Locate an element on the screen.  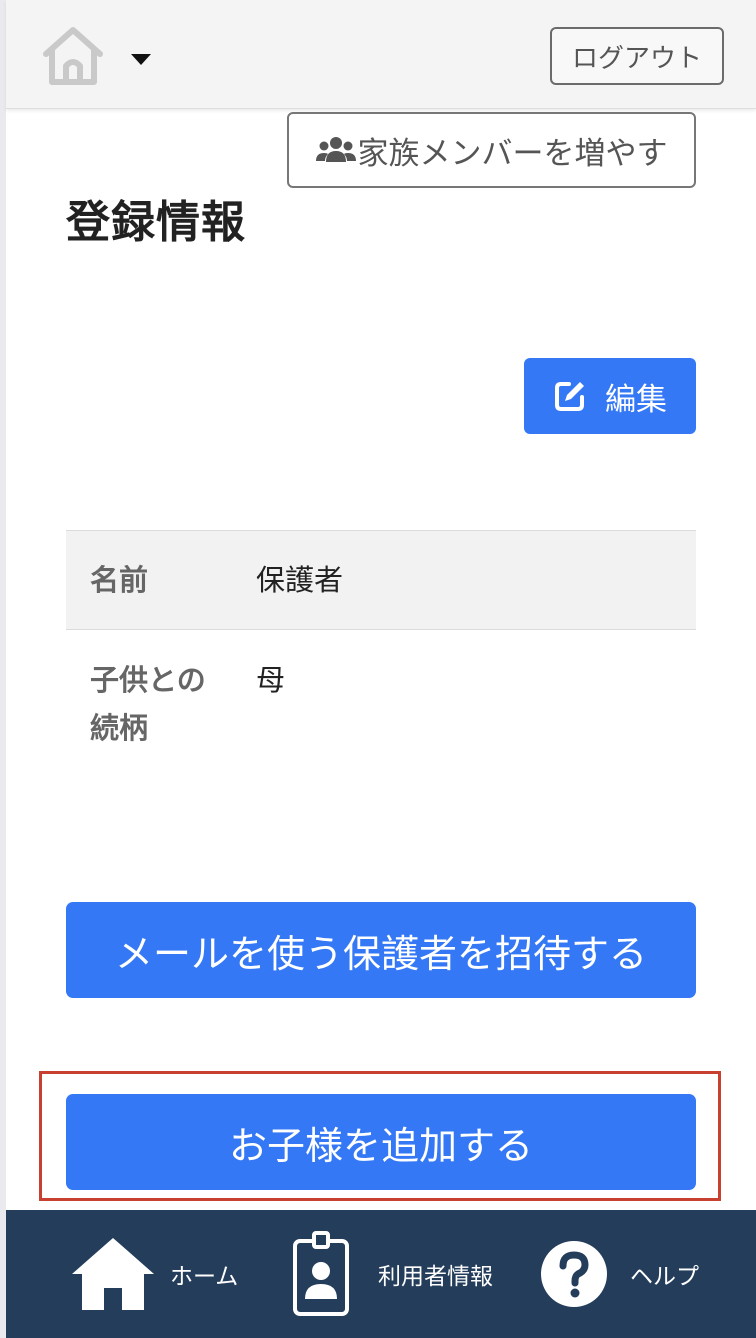
invite-guardian-button: メールを使う保護者を招待する is located at coordinates (381, 950).